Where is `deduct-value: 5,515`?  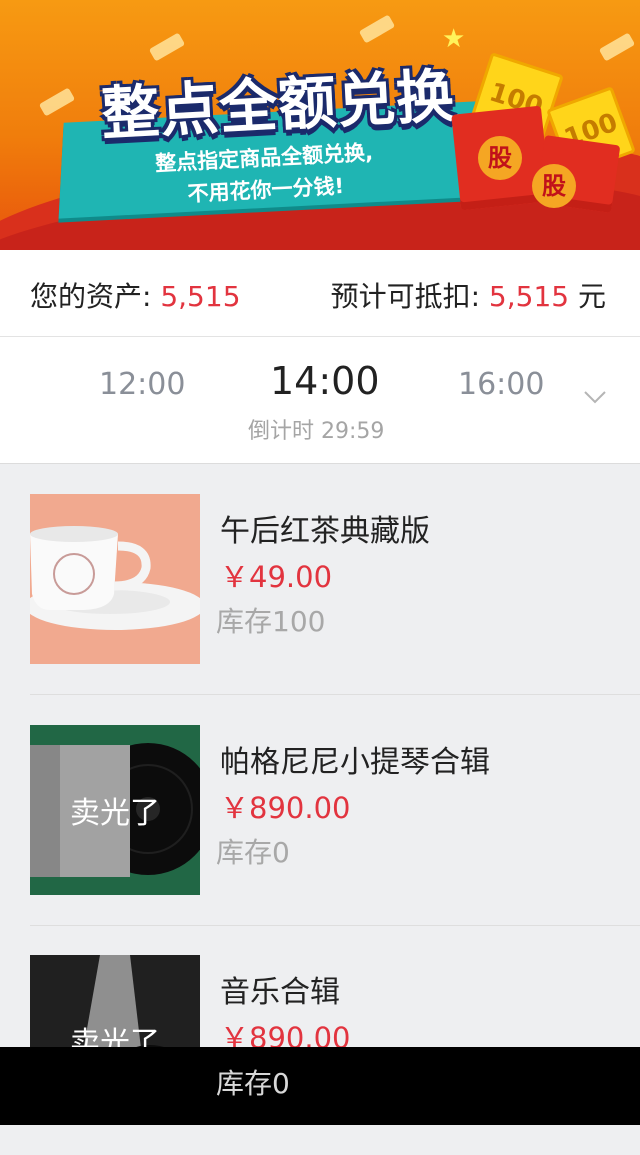 deduct-value: 5,515 is located at coordinates (529, 296).